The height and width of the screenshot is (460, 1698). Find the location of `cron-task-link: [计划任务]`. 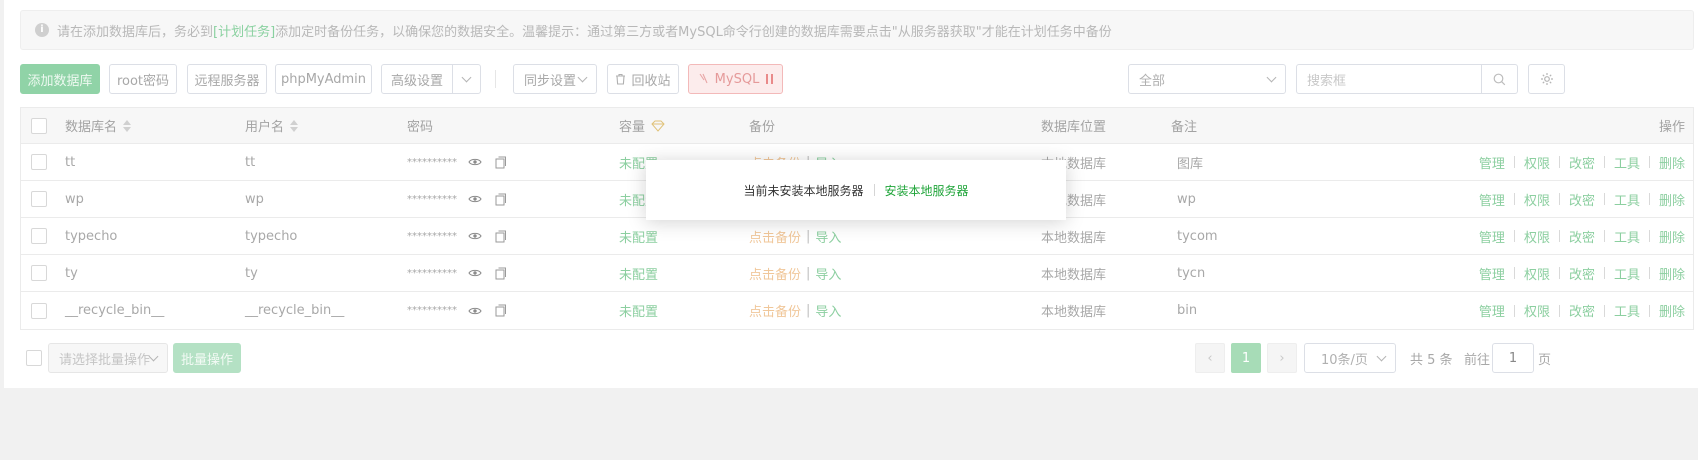

cron-task-link: [计划任务] is located at coordinates (244, 30).